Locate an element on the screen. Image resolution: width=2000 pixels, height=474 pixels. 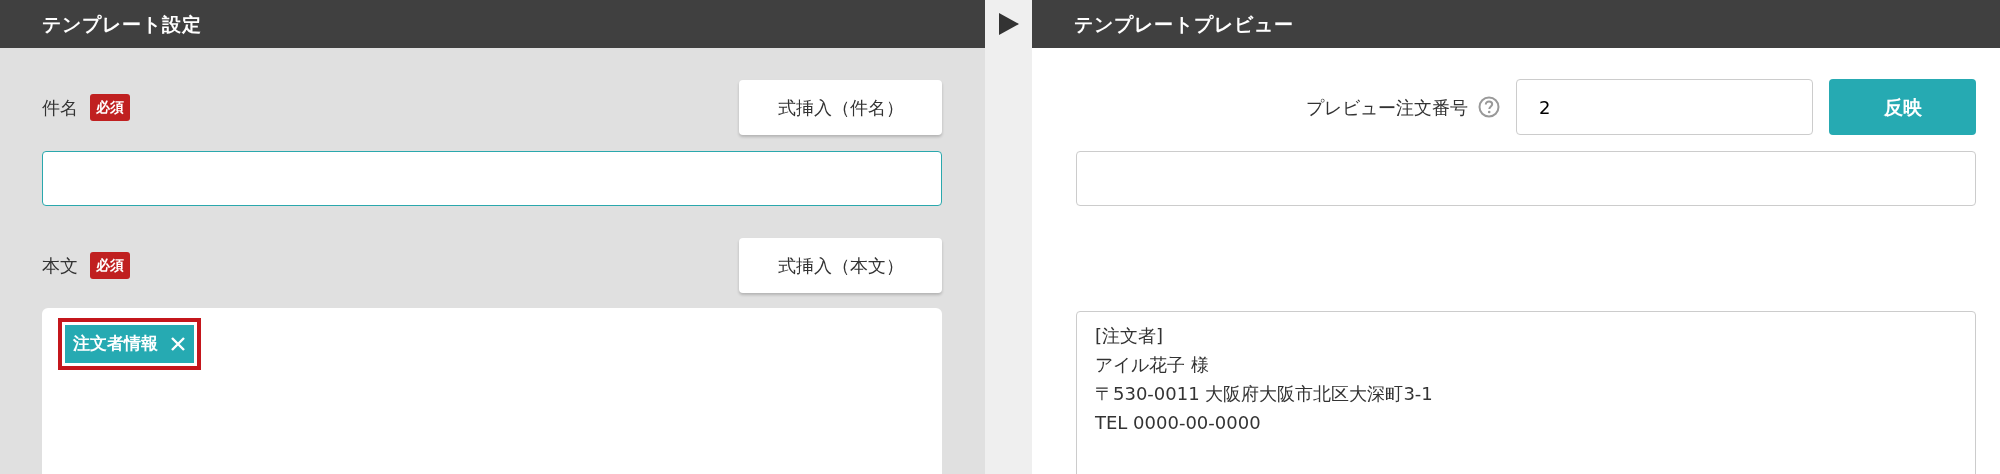
insert-formula-button: 式挿入（件名） is located at coordinates (840, 107).